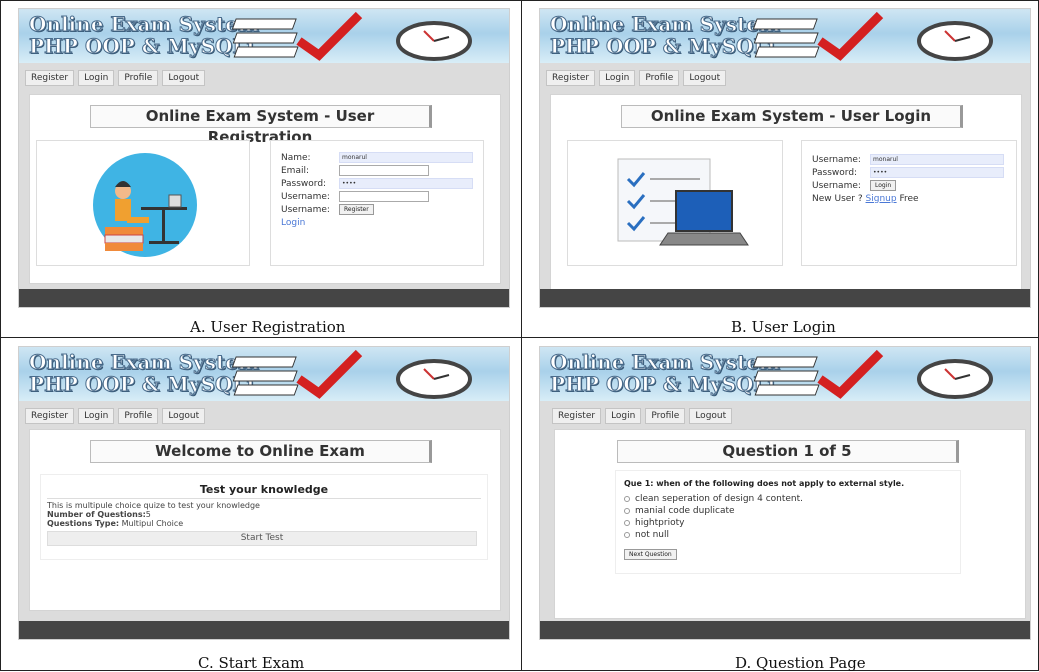  I want to click on question-type-label: Questions Type:, so click(83, 523).